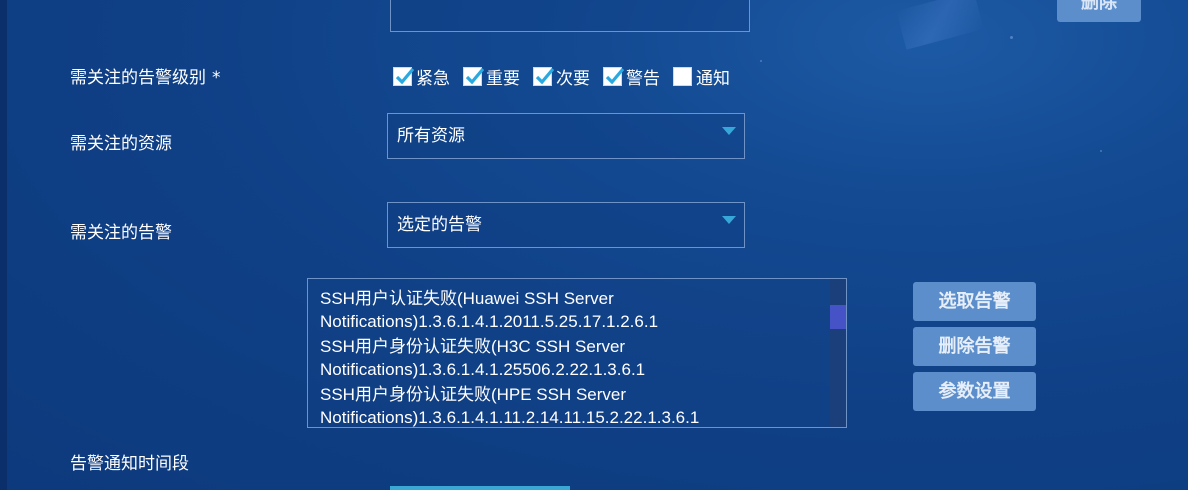  I want to click on select-alarms-button: 选取告警, so click(974, 301).